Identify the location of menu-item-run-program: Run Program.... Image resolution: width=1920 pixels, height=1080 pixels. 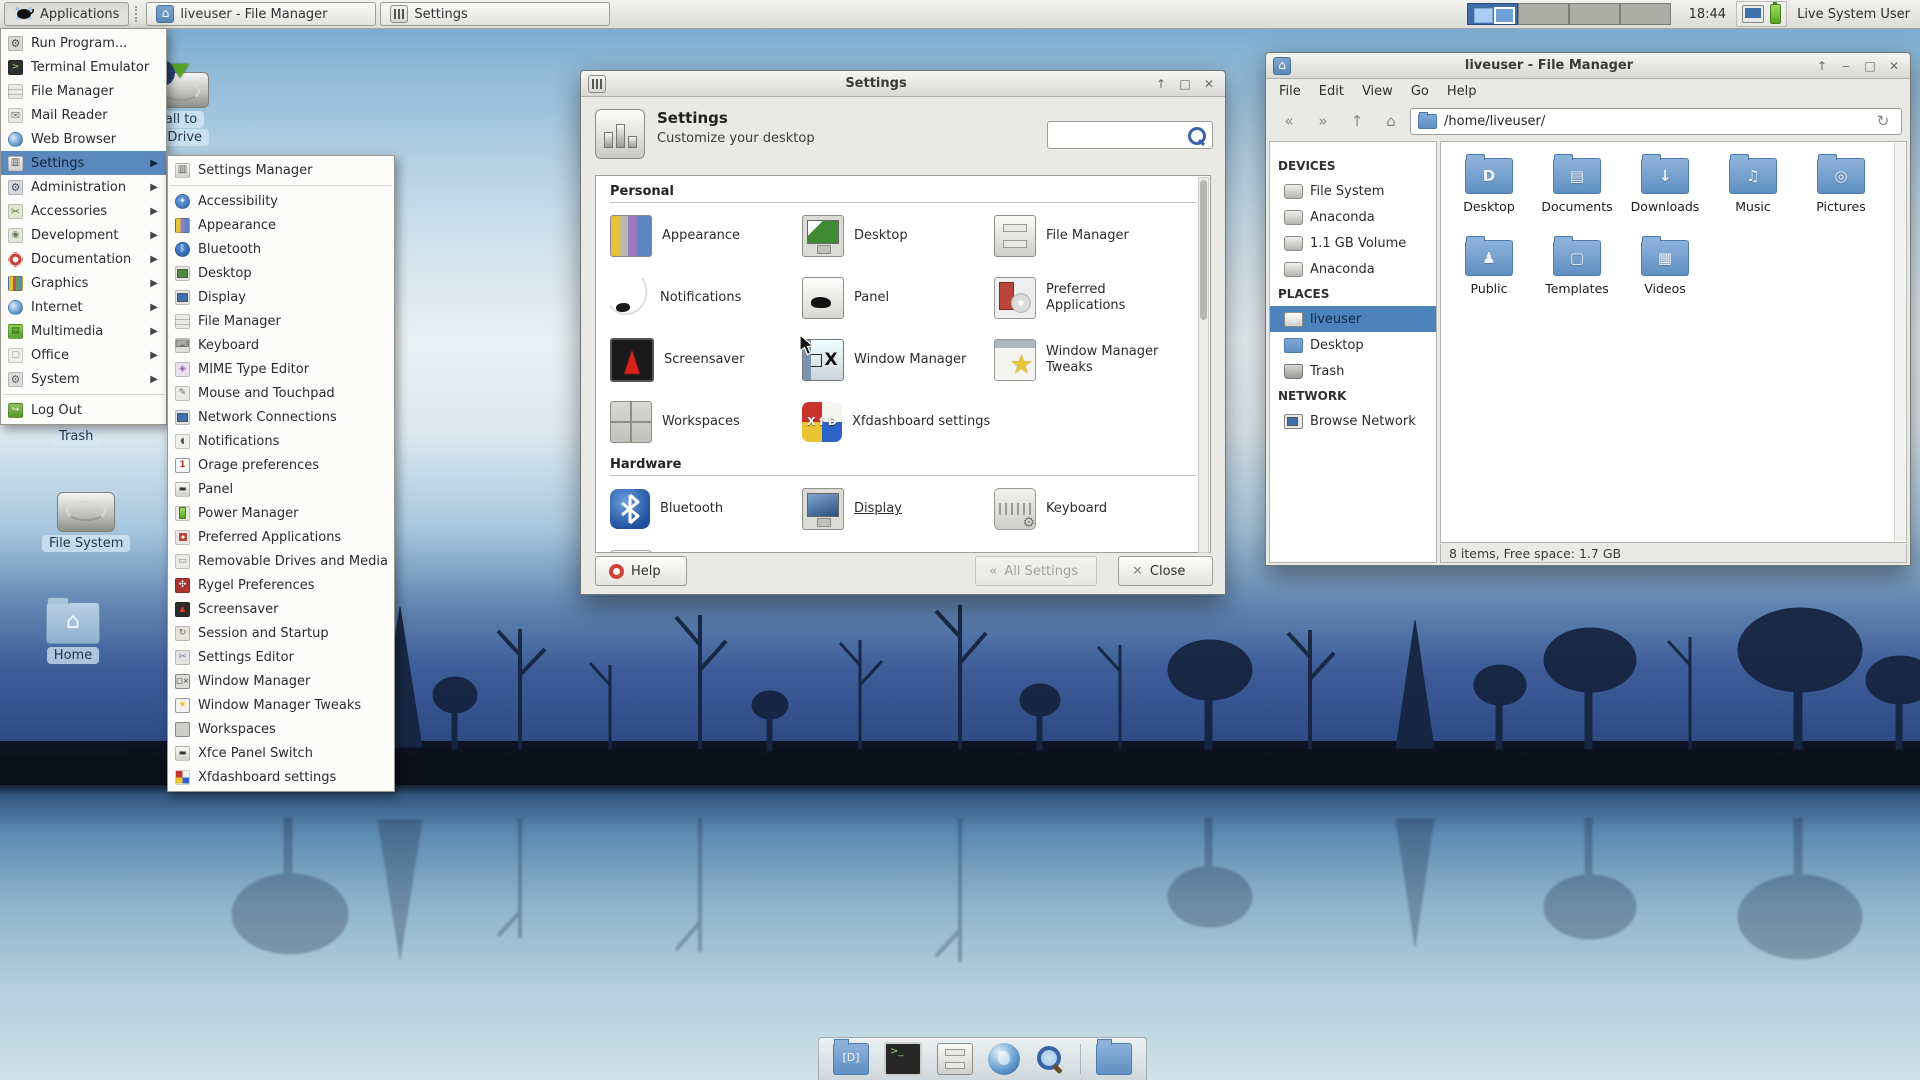
(83, 43).